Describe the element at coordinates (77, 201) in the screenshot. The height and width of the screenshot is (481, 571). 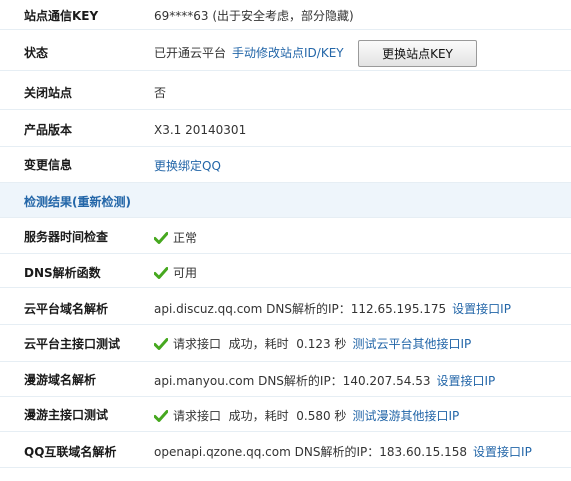
I see `check-results-title: 检测结果(重新检测)` at that location.